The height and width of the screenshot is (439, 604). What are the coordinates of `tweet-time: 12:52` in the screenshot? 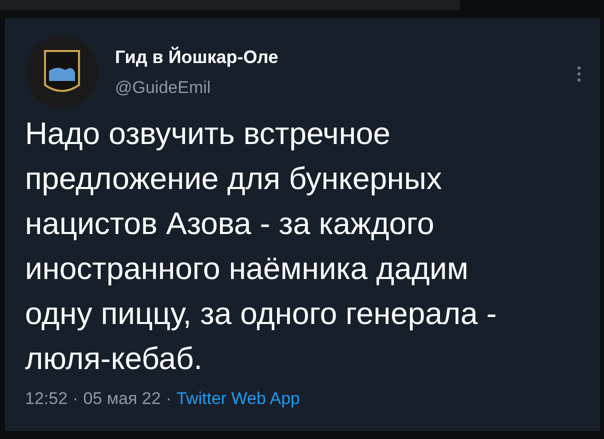 It's located at (46, 399).